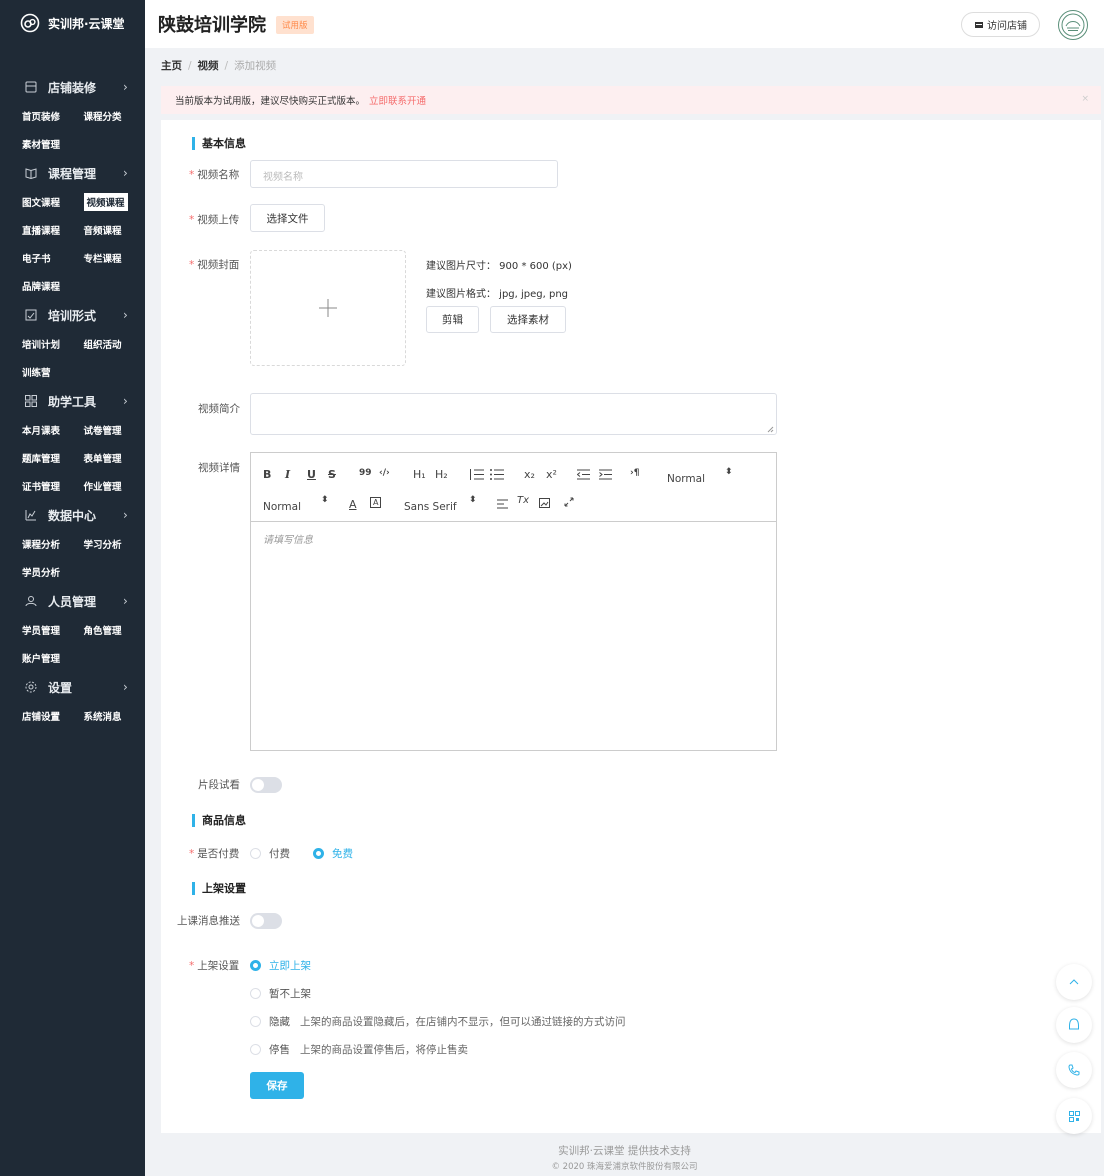  I want to click on choose-file-button: 选择文件, so click(287, 218).